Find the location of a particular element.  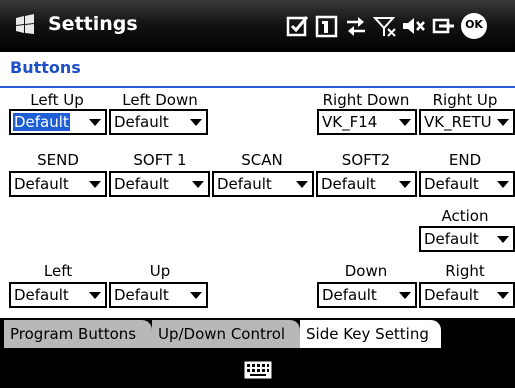

tab-side-key-setting: Side Key Setting is located at coordinates (370, 334).